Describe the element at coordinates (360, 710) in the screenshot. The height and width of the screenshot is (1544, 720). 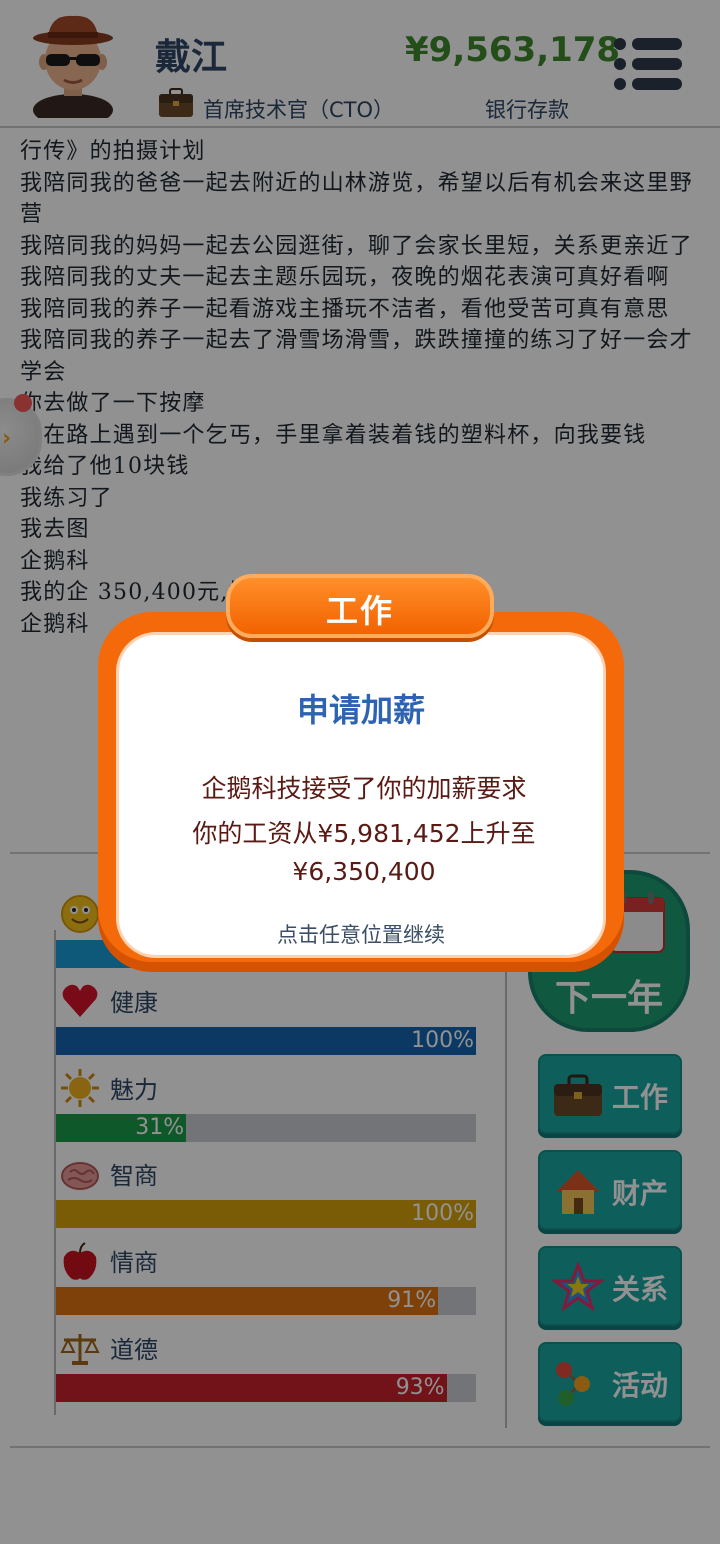
I see `dialog-title: 申请加薪` at that location.